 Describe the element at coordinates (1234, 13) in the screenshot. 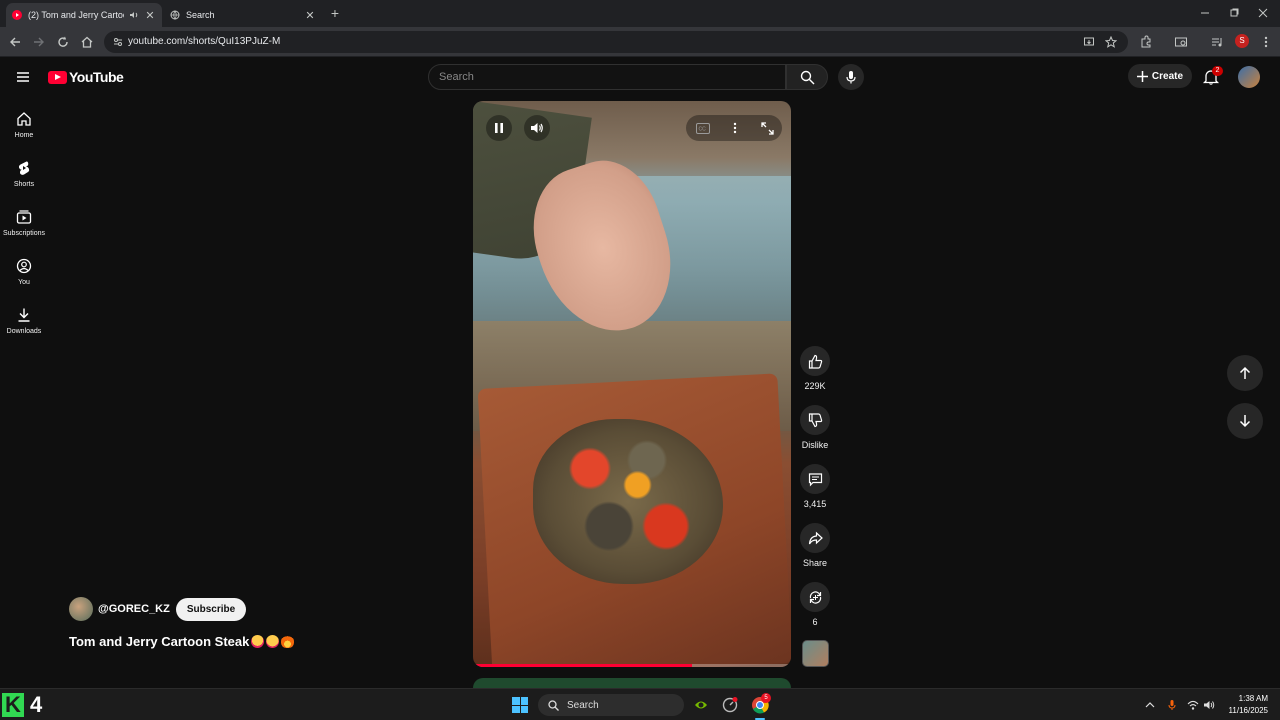

I see `restore-icon` at that location.